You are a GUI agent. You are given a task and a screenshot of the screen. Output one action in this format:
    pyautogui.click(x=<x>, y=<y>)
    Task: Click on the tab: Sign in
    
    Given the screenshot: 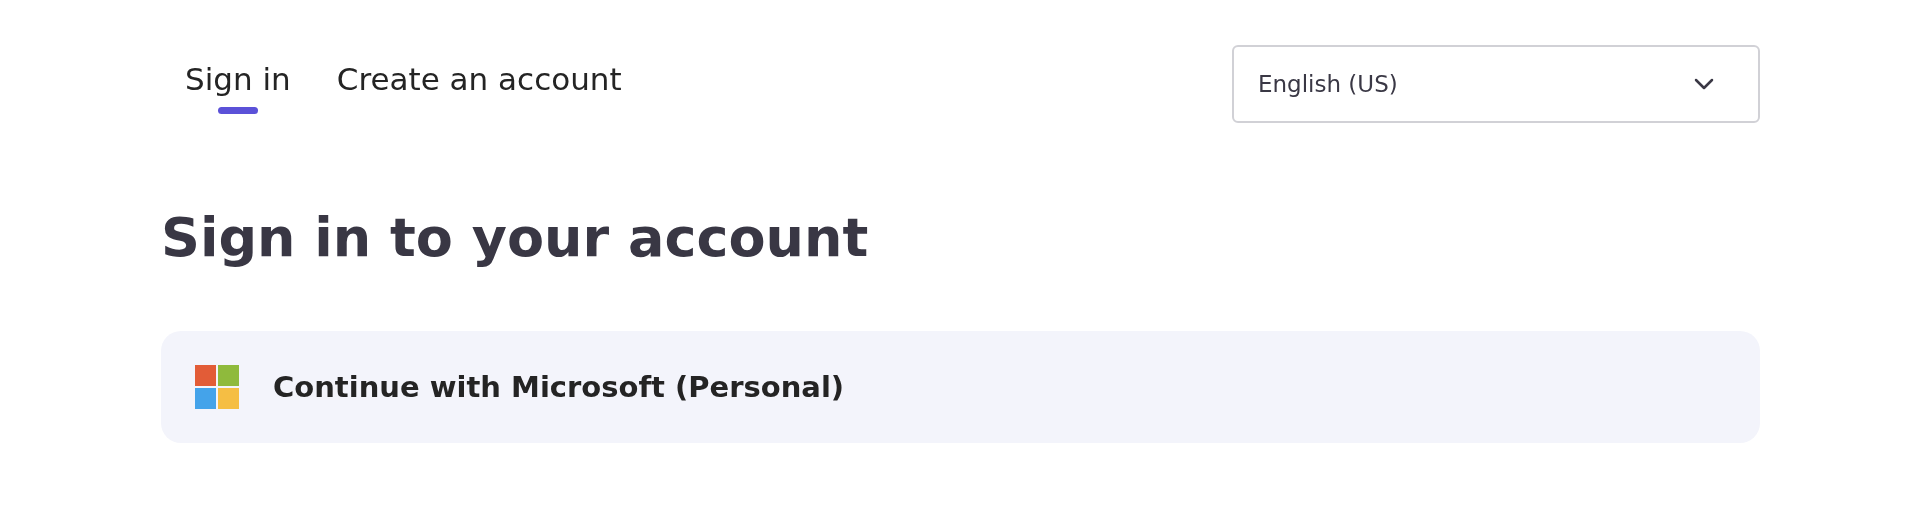 What is the action you would take?
    pyautogui.click(x=238, y=93)
    